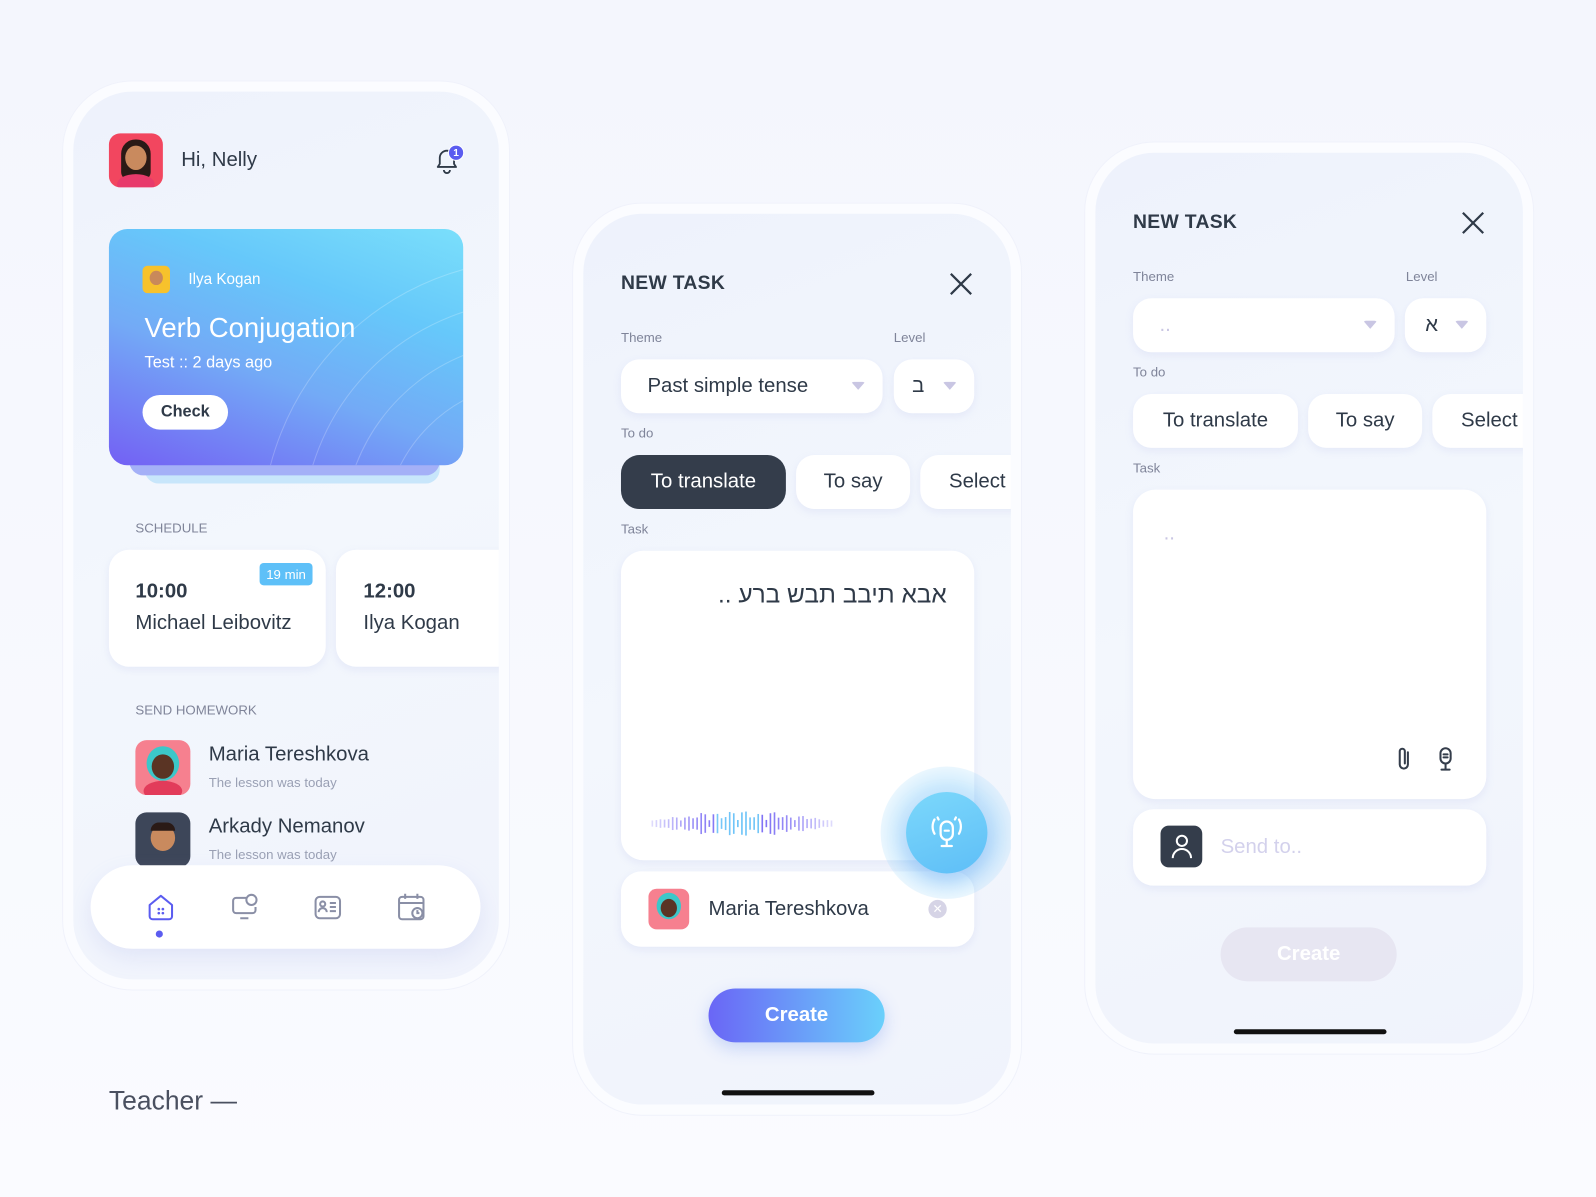 The height and width of the screenshot is (1197, 1596). What do you see at coordinates (1404, 759) in the screenshot?
I see `attach-icon` at bounding box center [1404, 759].